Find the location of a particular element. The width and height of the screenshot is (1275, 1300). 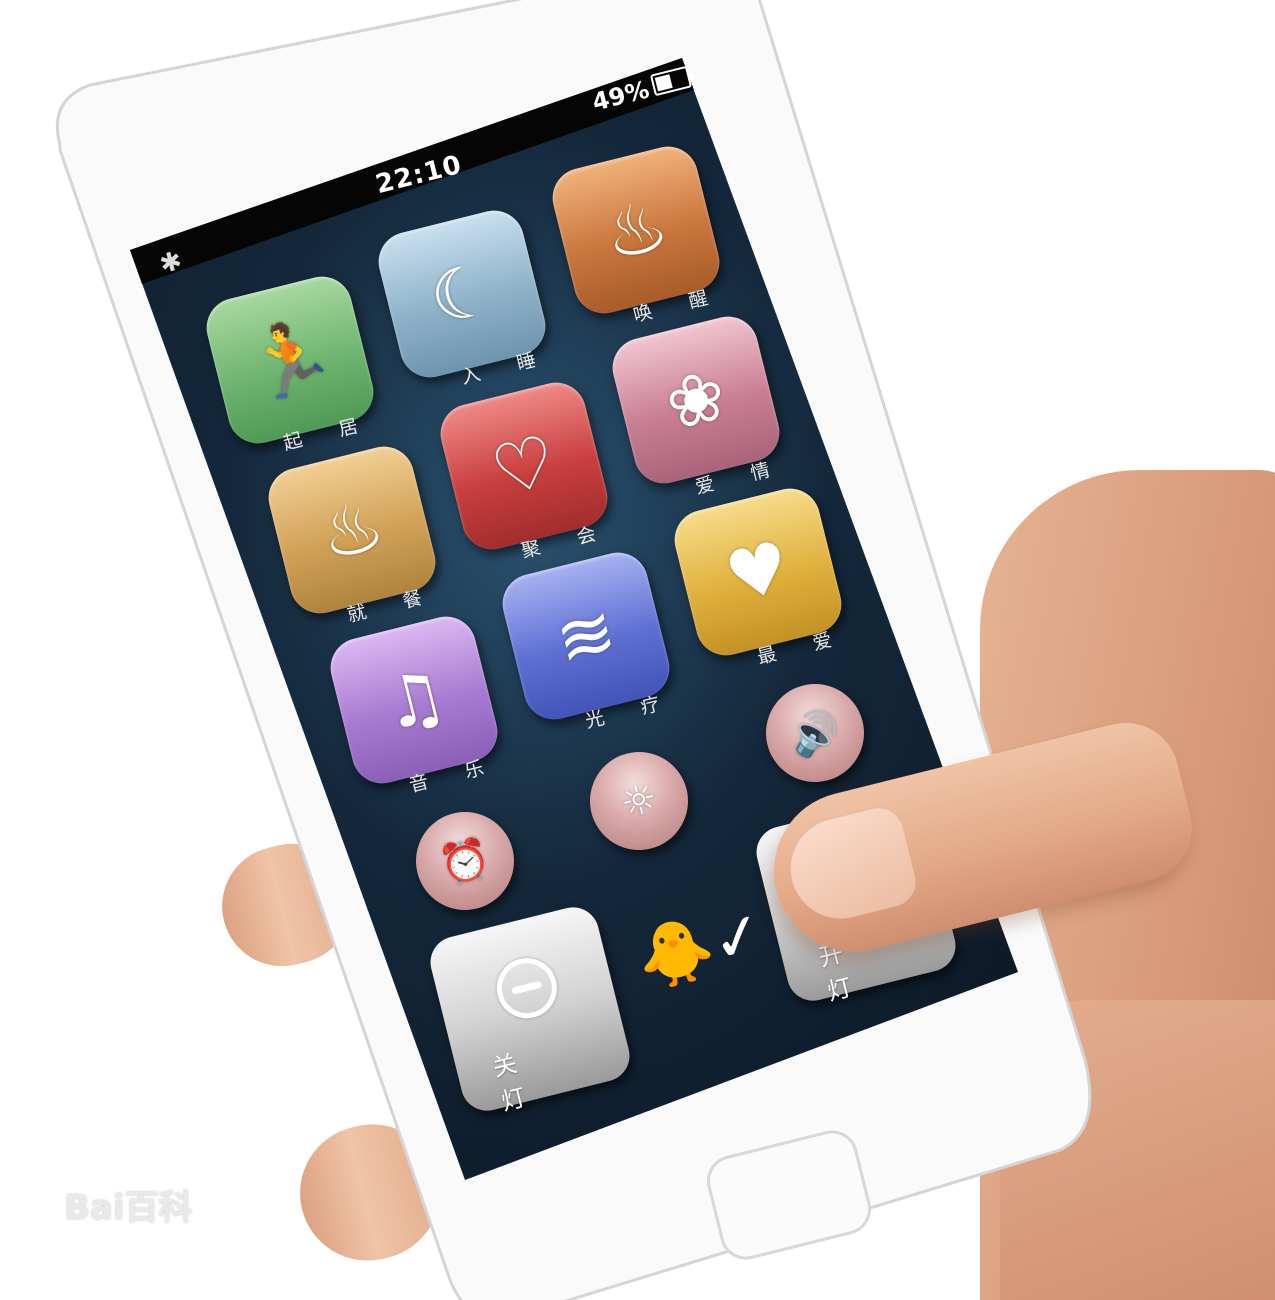

running-person-icon: 🏃 is located at coordinates (290, 359).